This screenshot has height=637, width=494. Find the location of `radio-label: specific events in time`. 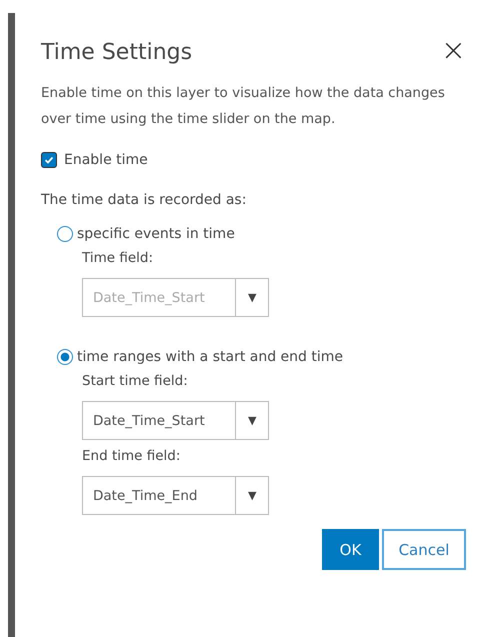

radio-label: specific events in time is located at coordinates (156, 234).